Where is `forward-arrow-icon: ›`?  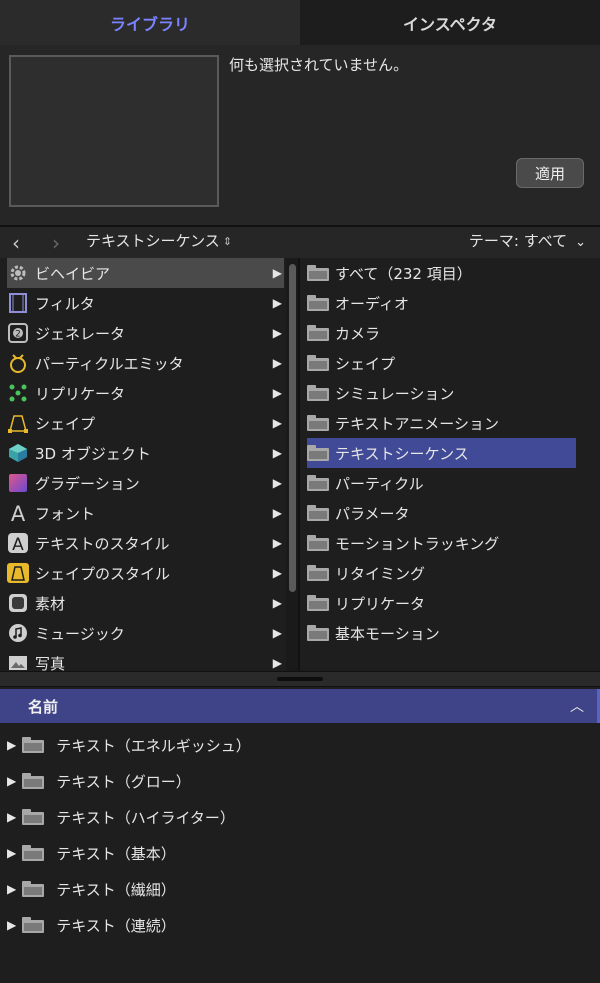
forward-arrow-icon: › is located at coordinates (56, 243).